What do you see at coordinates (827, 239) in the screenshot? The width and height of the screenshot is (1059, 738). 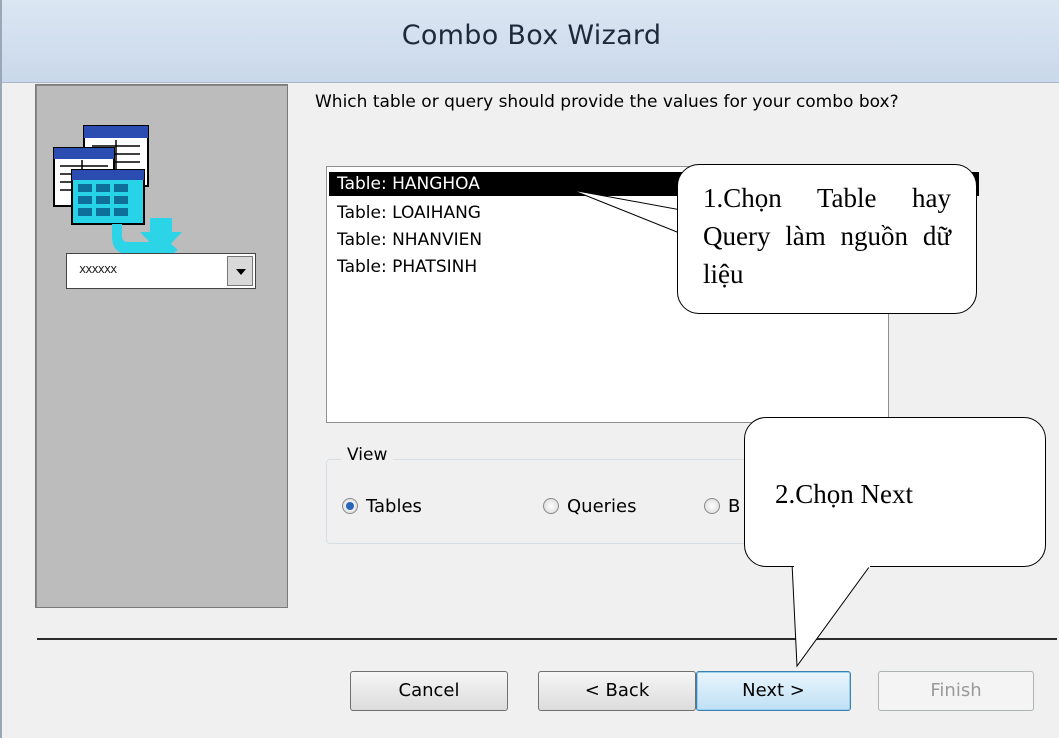 I see `annotation-callout-1: 1.Chọn Table hay Query làm nguồn dữ liệu` at bounding box center [827, 239].